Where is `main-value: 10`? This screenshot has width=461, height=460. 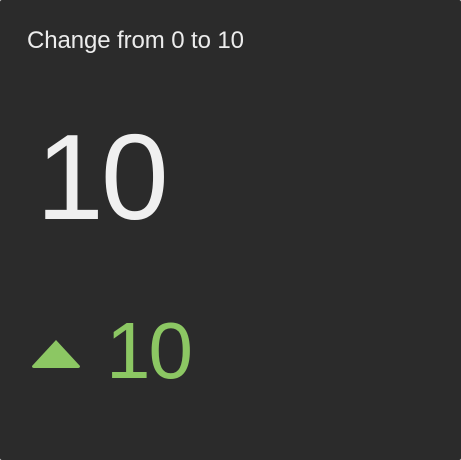
main-value: 10 is located at coordinates (102, 177).